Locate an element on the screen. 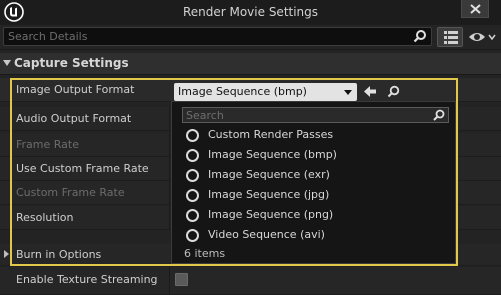 This screenshot has height=295, width=501. dropdown-search-box is located at coordinates (315, 115).